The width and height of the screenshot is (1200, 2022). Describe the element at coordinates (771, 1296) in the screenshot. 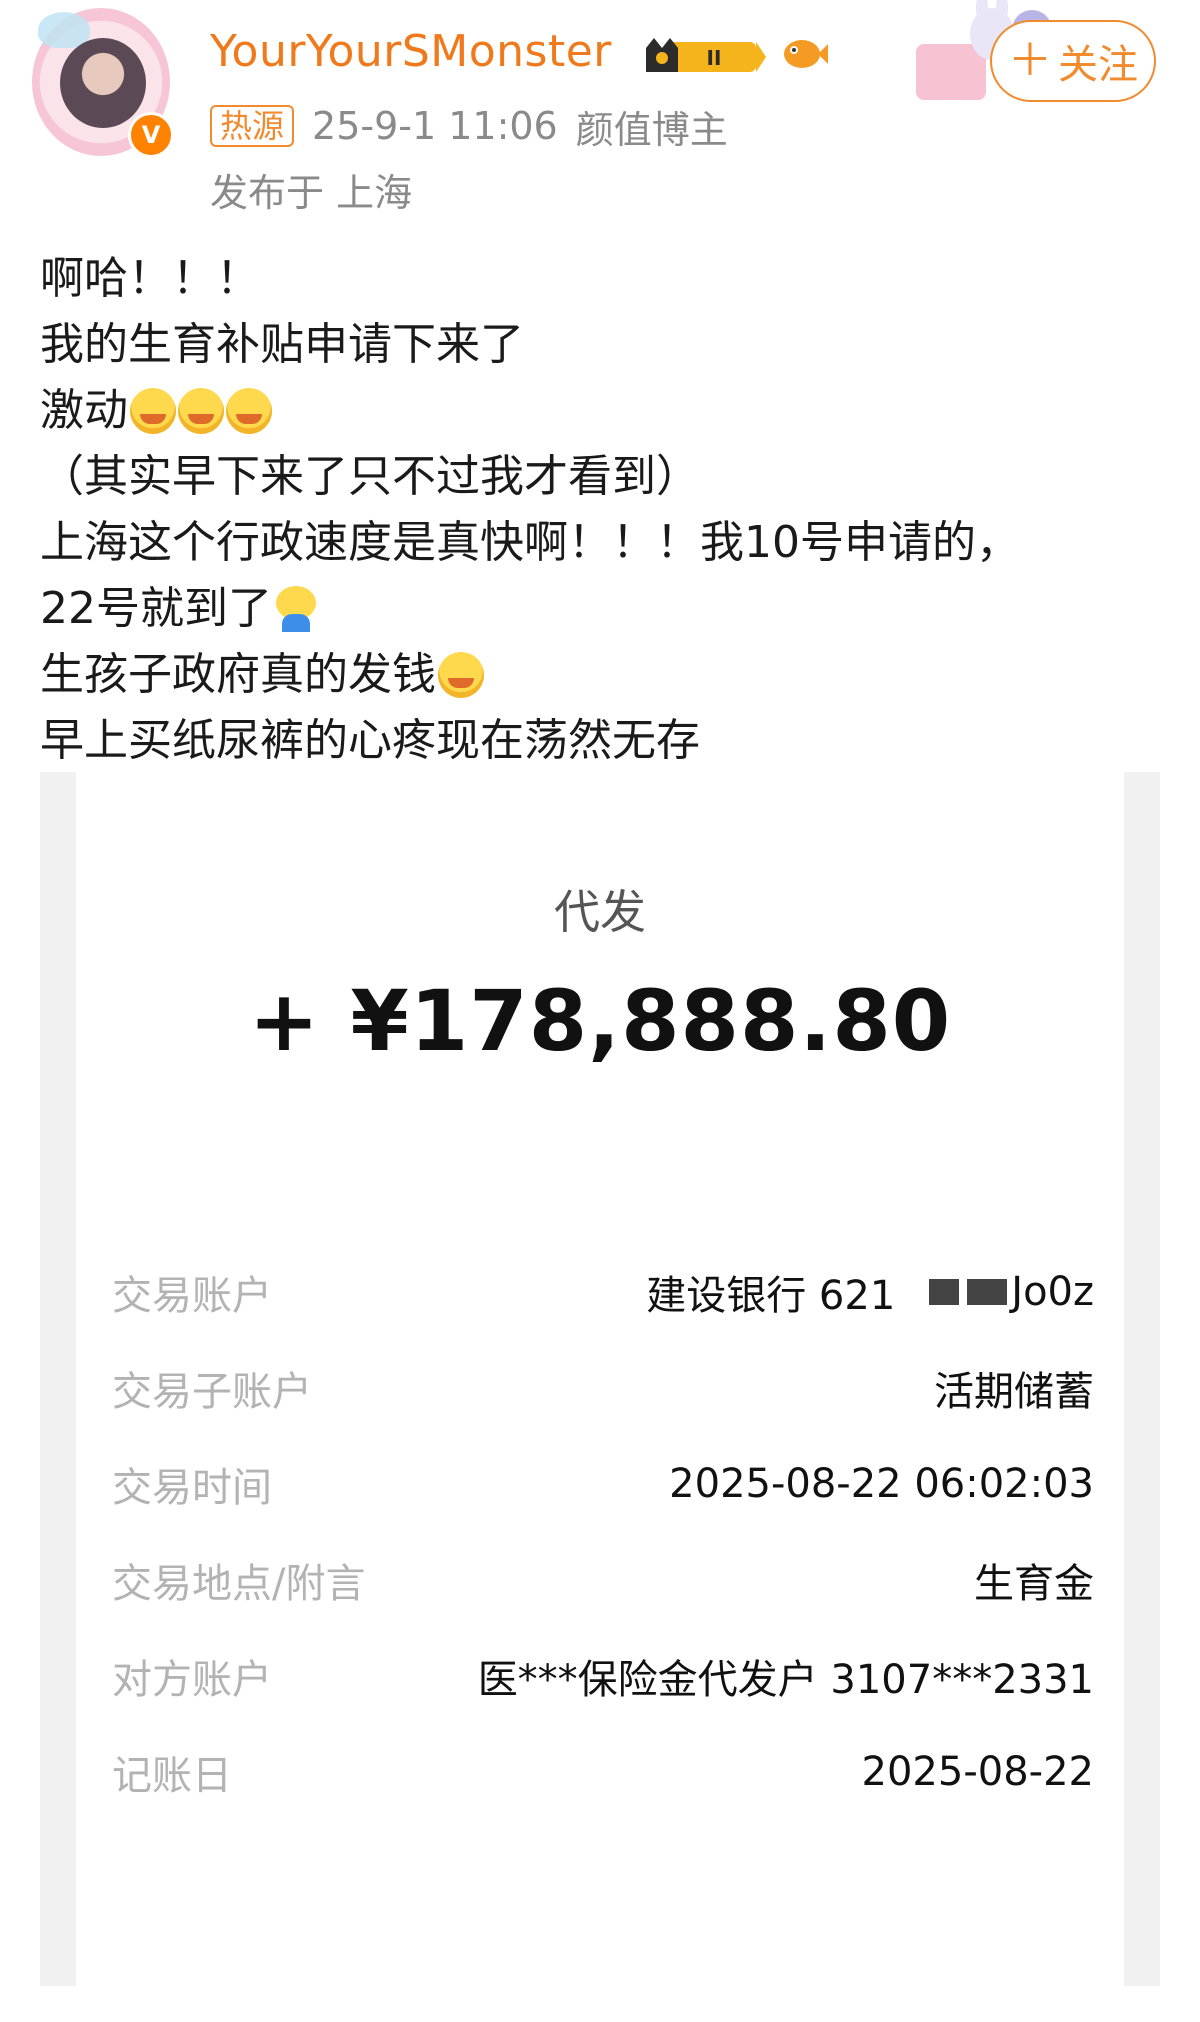

I see `account-bank: 建设银行 621` at that location.